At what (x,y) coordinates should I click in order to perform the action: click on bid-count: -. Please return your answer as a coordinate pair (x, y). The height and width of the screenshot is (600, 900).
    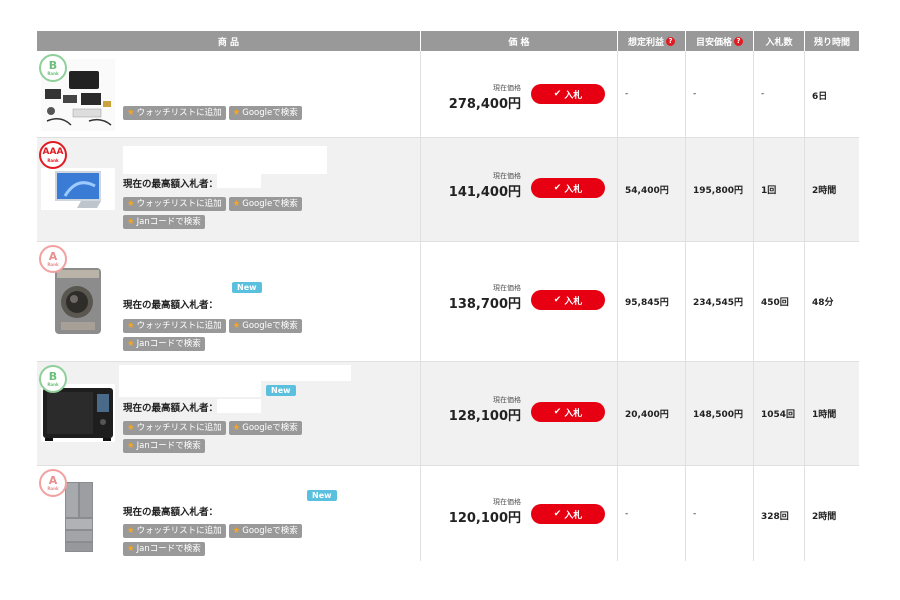
    Looking at the image, I should click on (763, 94).